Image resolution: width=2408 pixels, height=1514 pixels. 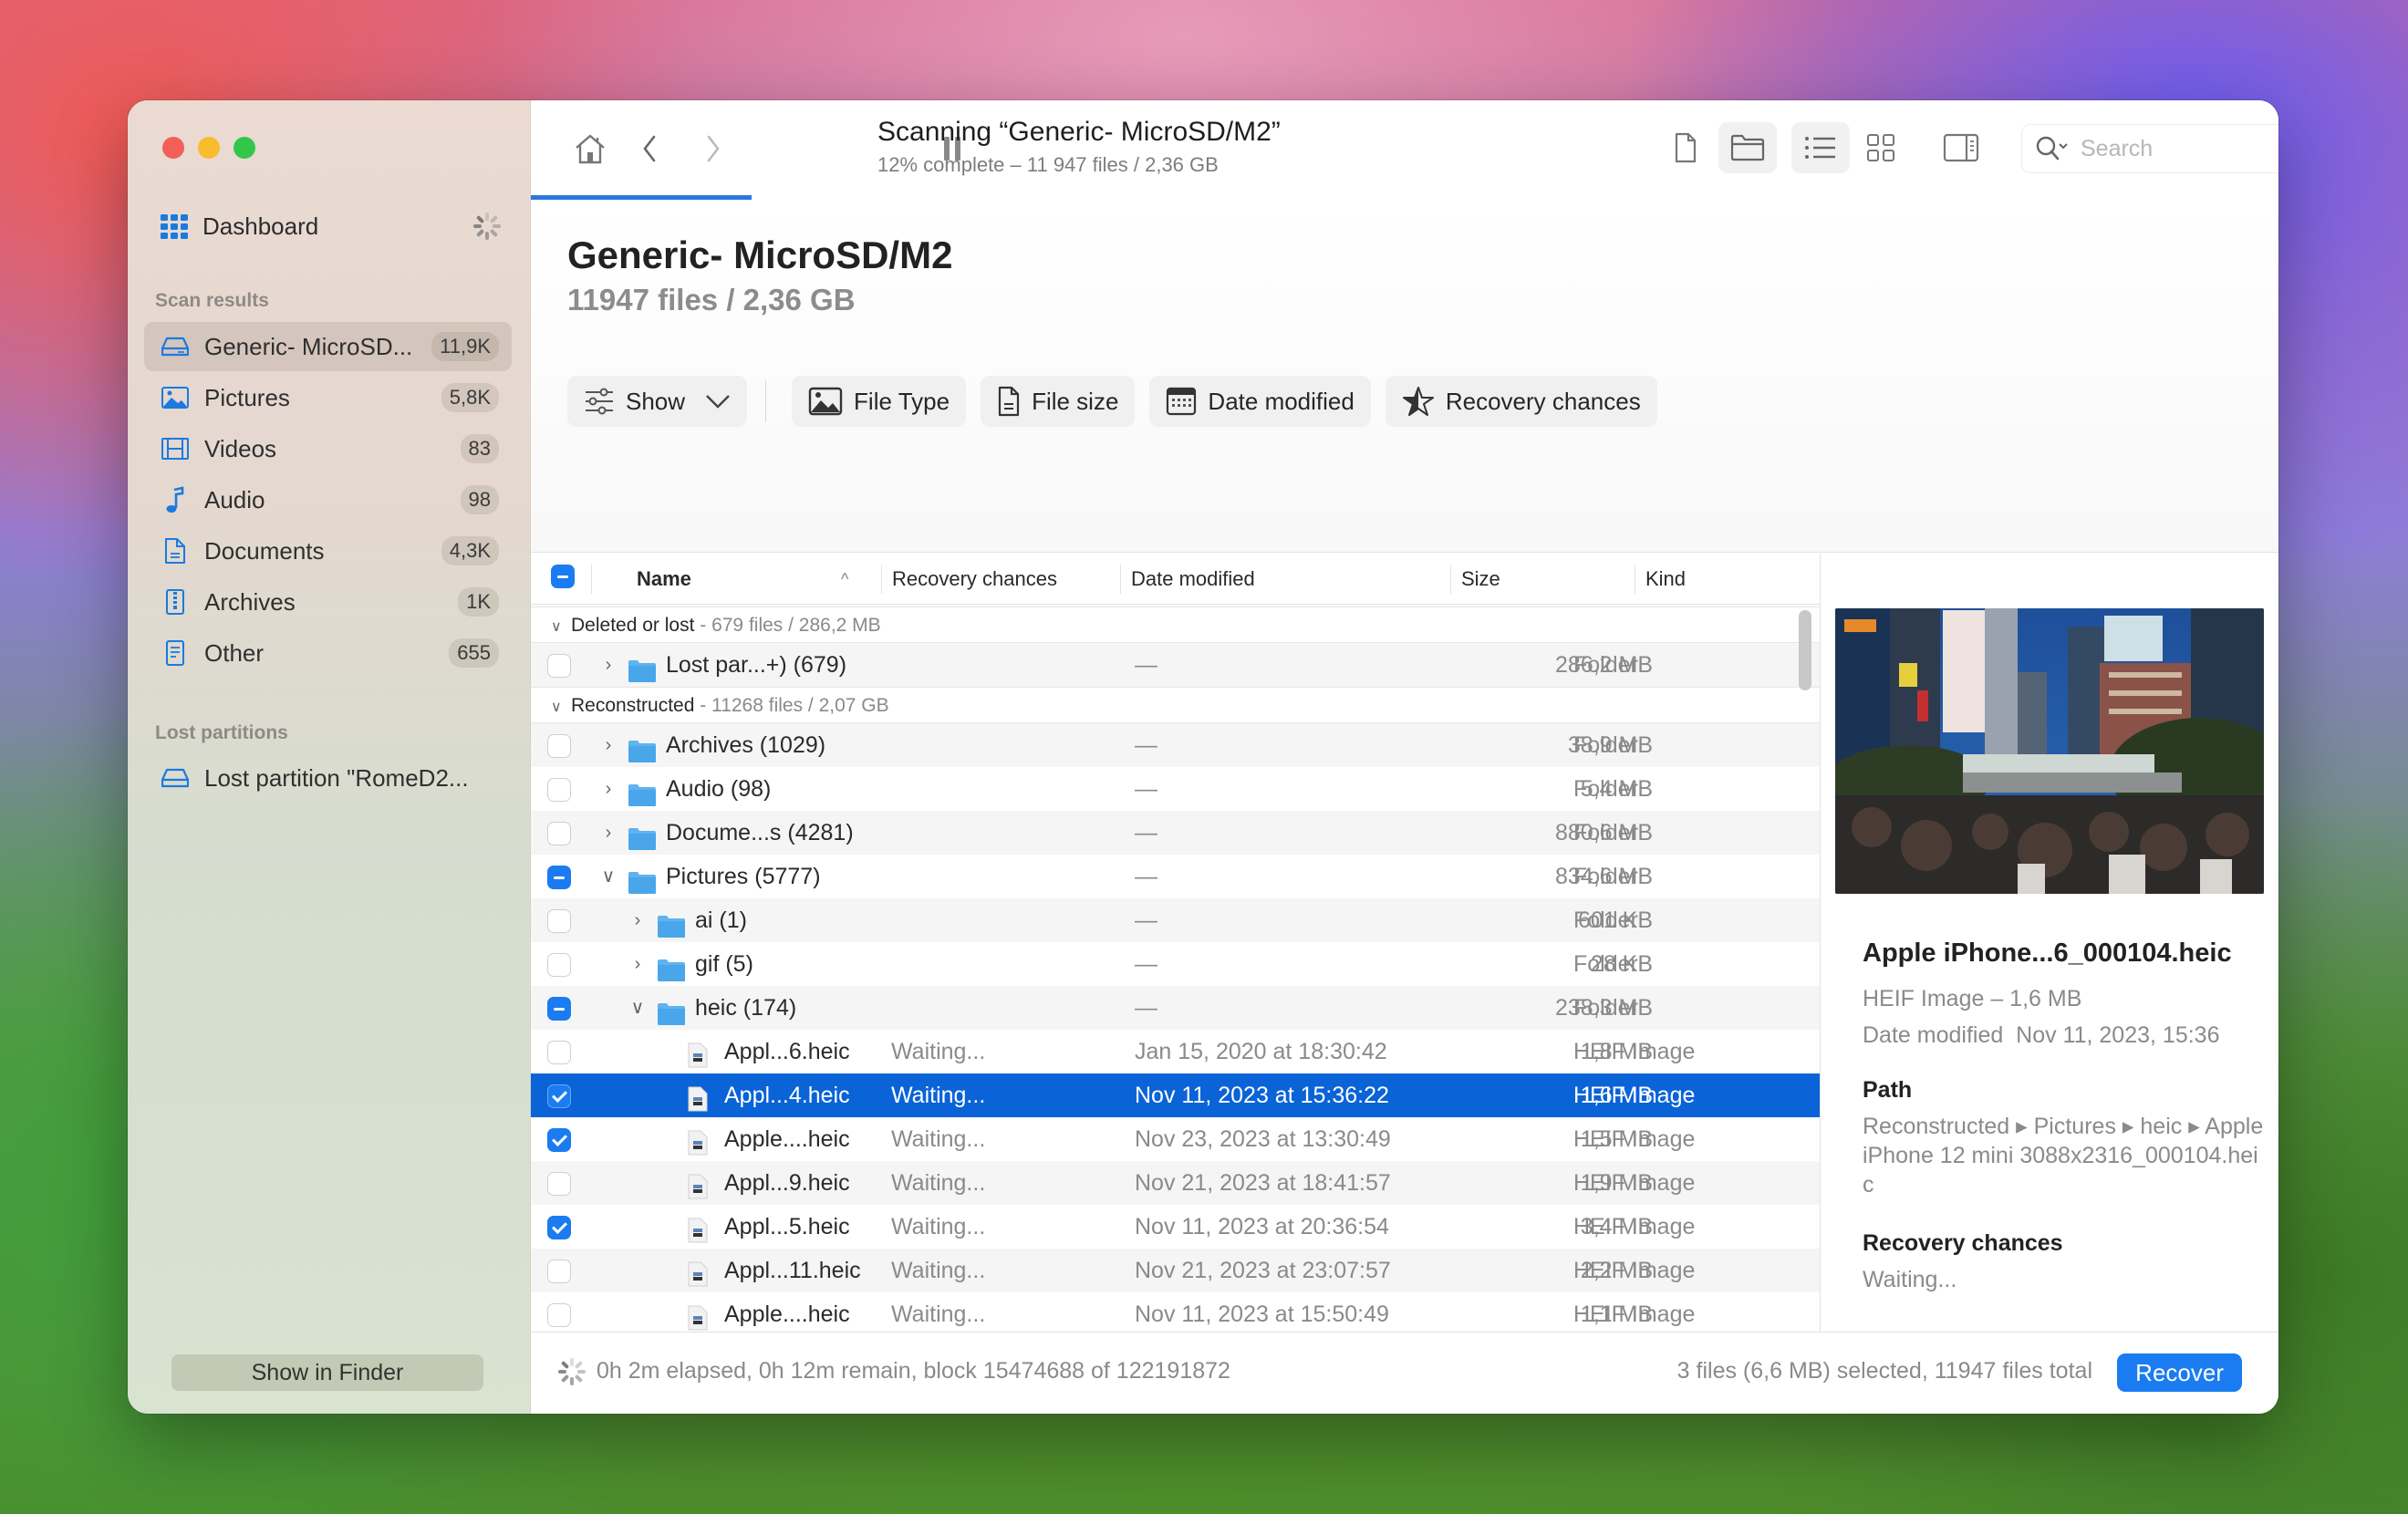 I want to click on show-filter-button: Show, so click(x=657, y=401).